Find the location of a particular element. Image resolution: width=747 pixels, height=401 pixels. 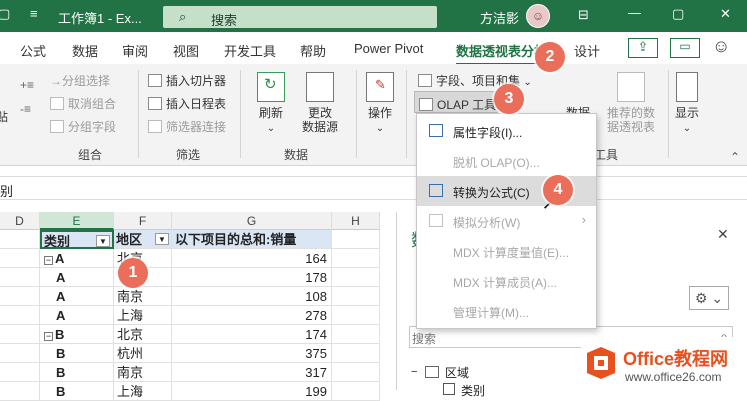

insert-timeline-button: 插入日程表 is located at coordinates (187, 103).